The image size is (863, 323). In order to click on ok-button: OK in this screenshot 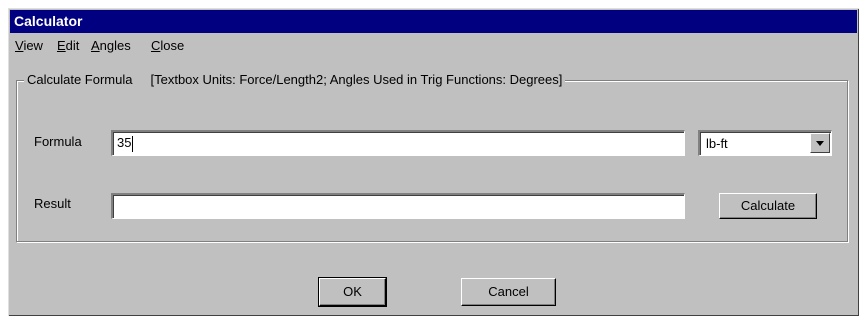, I will do `click(352, 292)`.